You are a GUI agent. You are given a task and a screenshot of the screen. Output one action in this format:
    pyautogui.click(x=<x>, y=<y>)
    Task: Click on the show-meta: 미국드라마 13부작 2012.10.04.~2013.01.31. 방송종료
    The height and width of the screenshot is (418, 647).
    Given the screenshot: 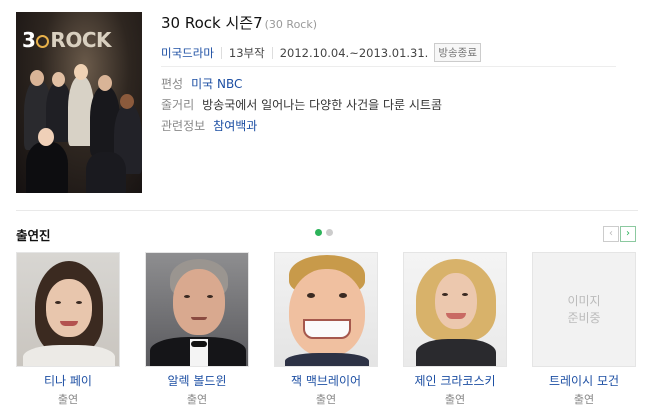 What is the action you would take?
    pyautogui.click(x=321, y=52)
    